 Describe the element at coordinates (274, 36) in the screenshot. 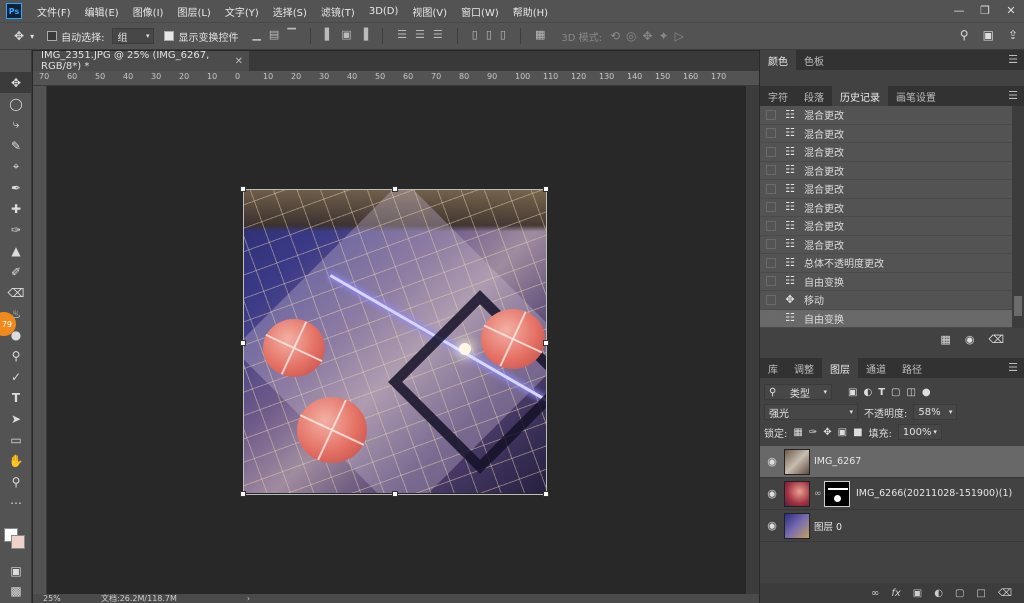

I see `align-vcenter-icon: ▤` at that location.